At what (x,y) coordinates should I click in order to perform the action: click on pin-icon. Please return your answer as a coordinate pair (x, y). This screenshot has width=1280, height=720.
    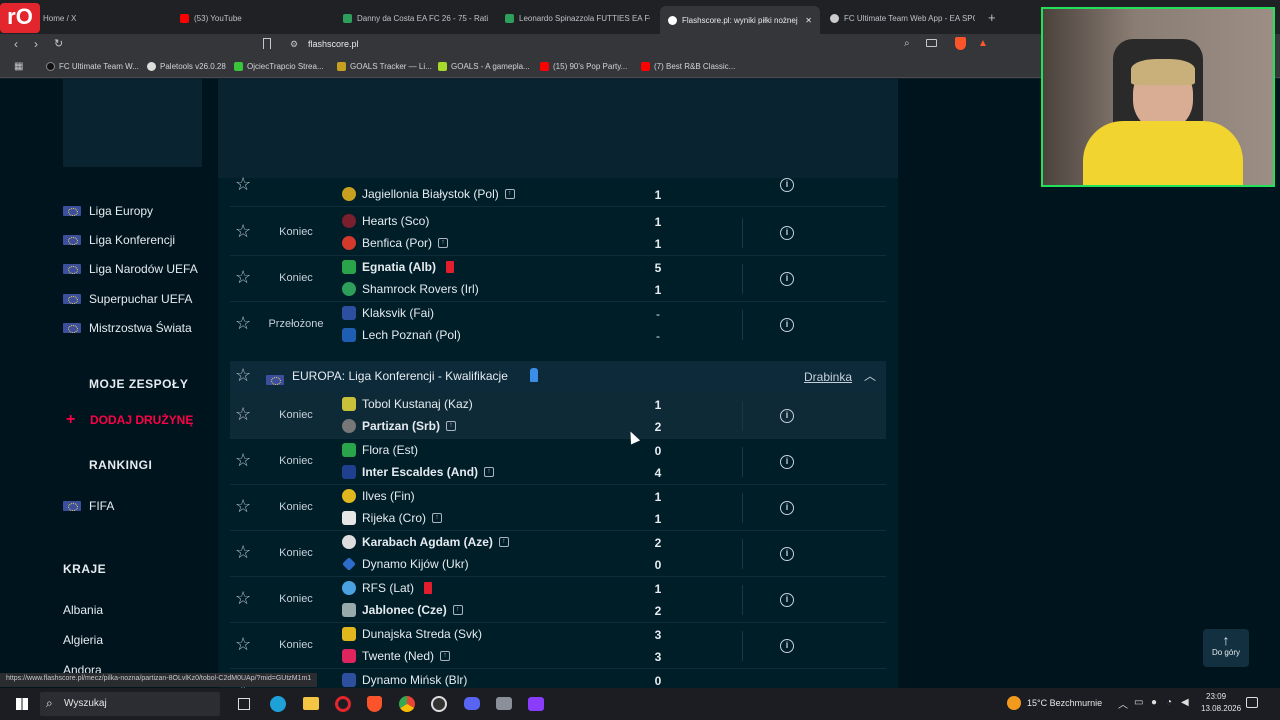
    Looking at the image, I should click on (534, 375).